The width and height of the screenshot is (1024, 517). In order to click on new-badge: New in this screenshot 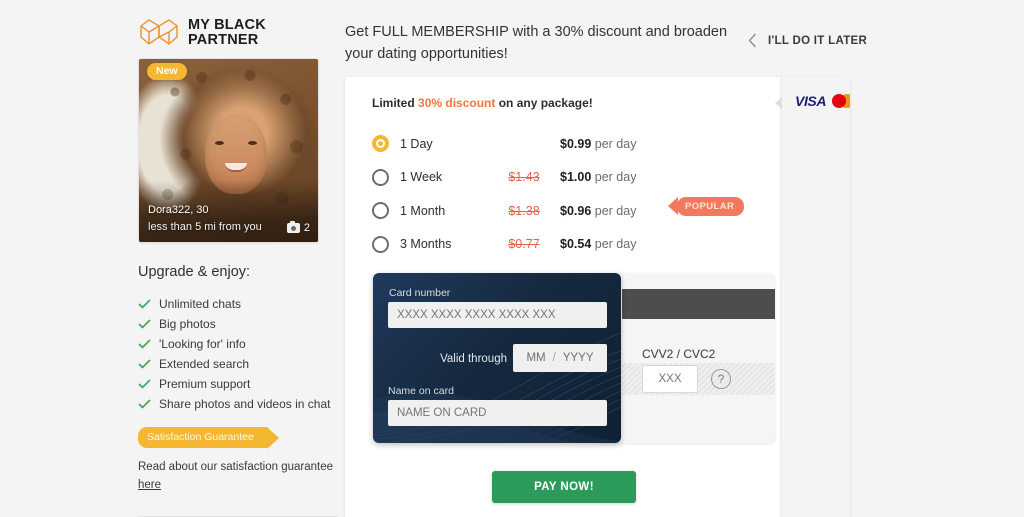, I will do `click(167, 71)`.